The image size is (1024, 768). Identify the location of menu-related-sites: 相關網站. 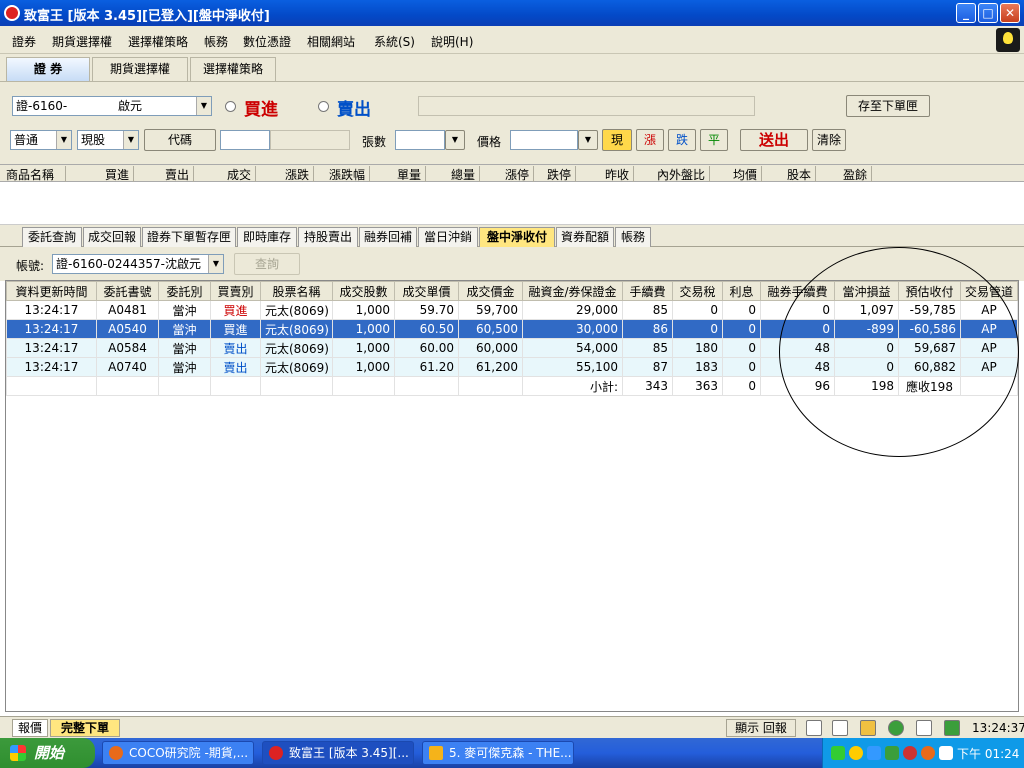
(331, 41).